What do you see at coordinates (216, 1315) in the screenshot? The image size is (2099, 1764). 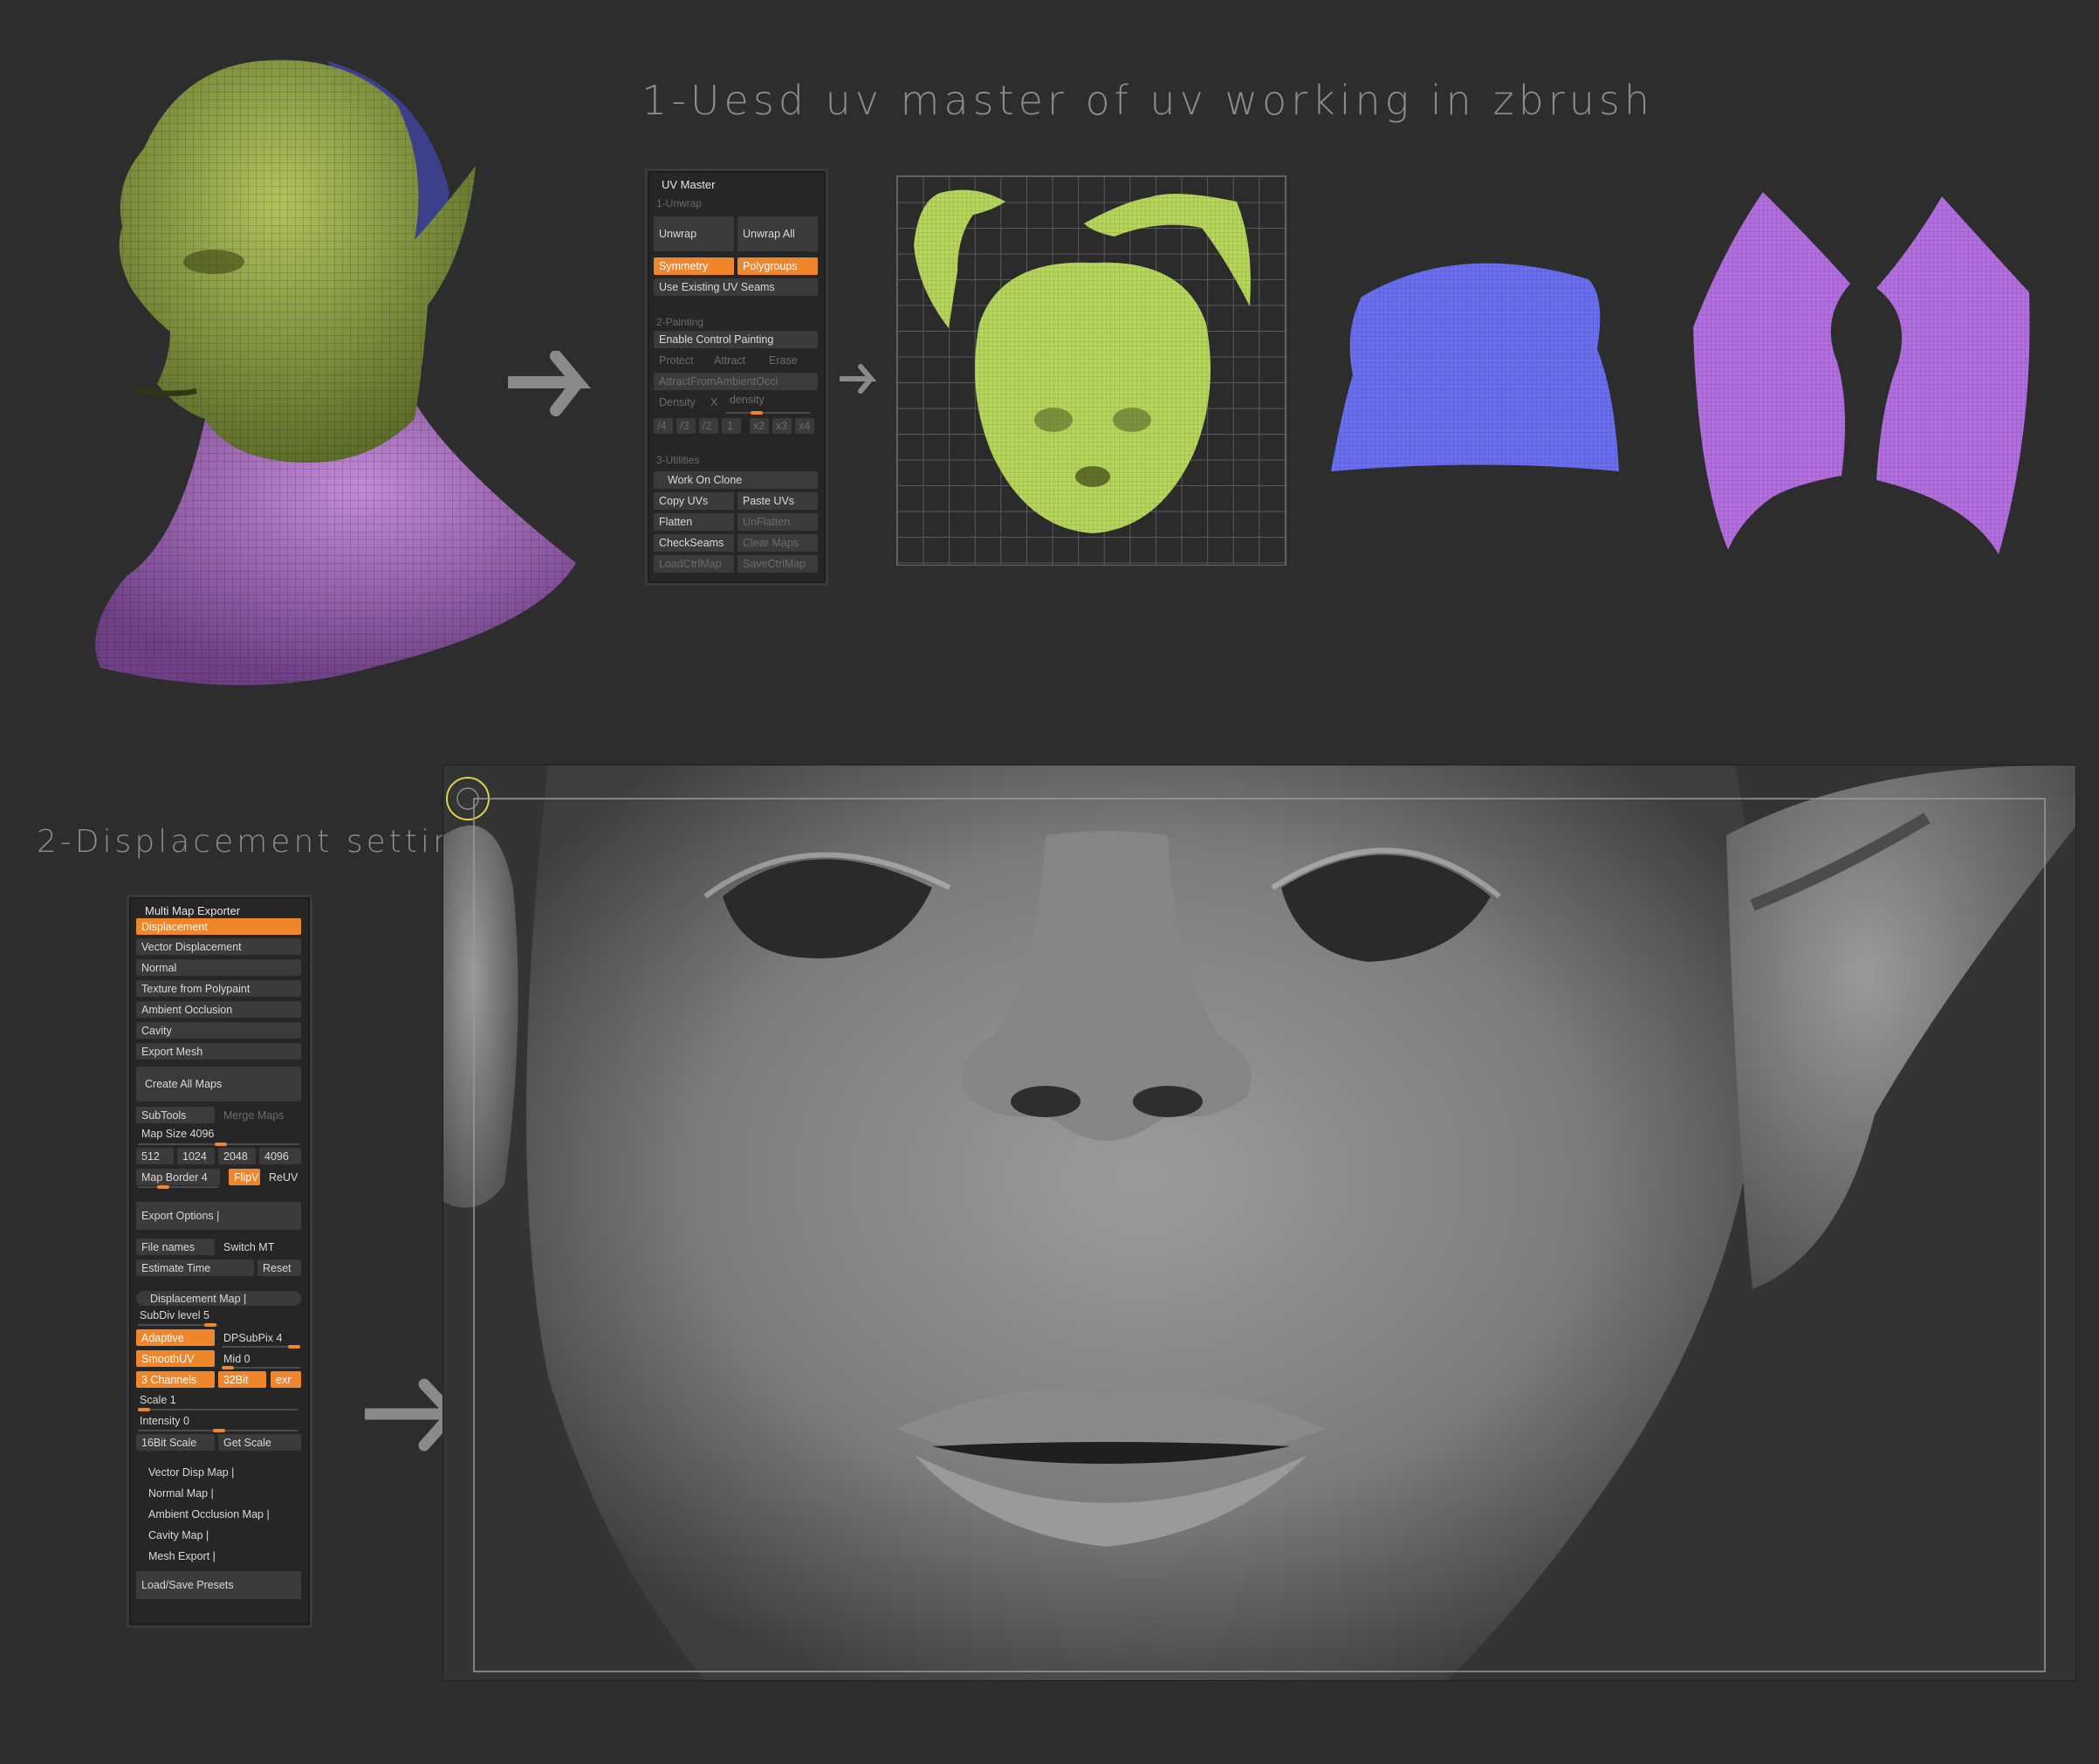 I see `subdiv-level-slider-label: SubDiv level 5` at bounding box center [216, 1315].